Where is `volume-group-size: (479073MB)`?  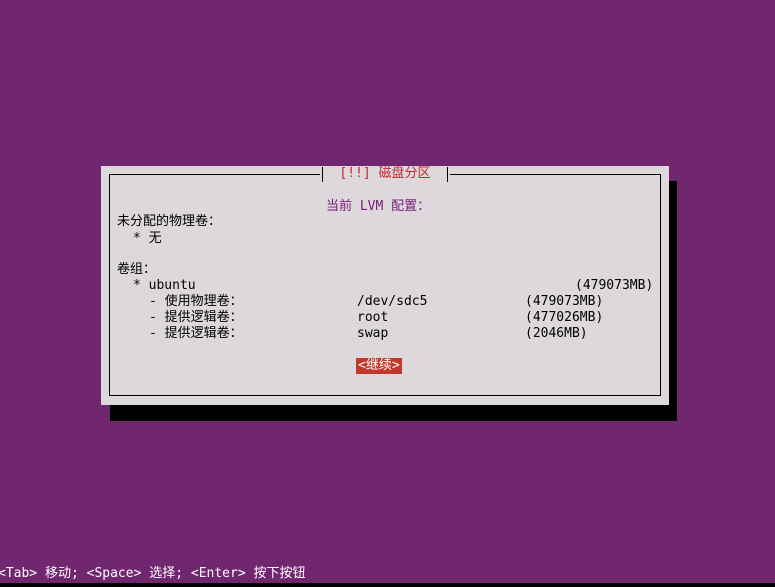
volume-group-size: (479073MB) is located at coordinates (614, 285).